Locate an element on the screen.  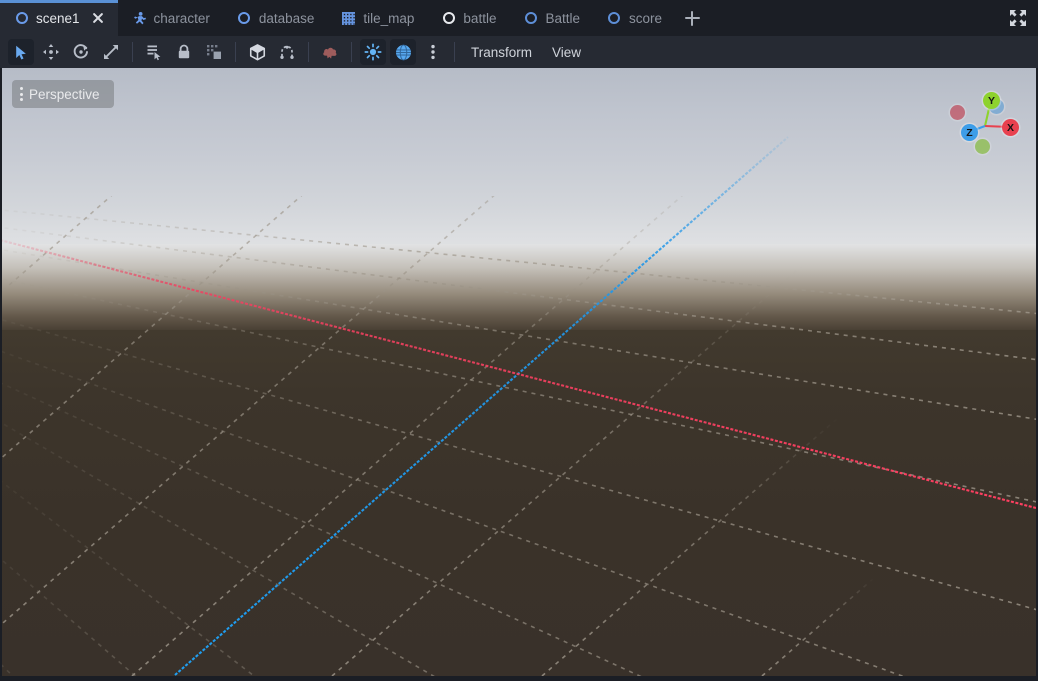
expand-arrows-icon is located at coordinates (1018, 18).